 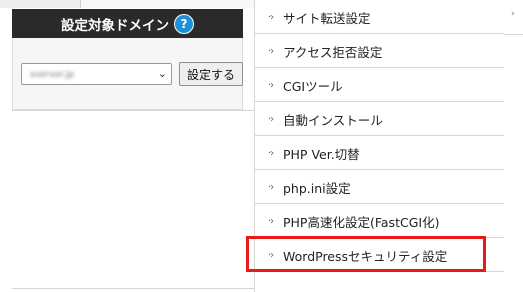 What do you see at coordinates (52, 75) in the screenshot?
I see `selected-domain-value: xserver.jp` at bounding box center [52, 75].